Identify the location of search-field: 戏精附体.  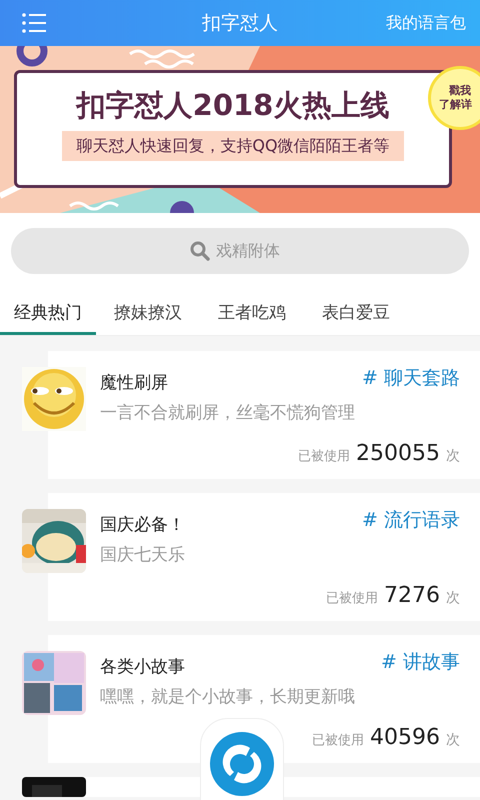
(240, 251).